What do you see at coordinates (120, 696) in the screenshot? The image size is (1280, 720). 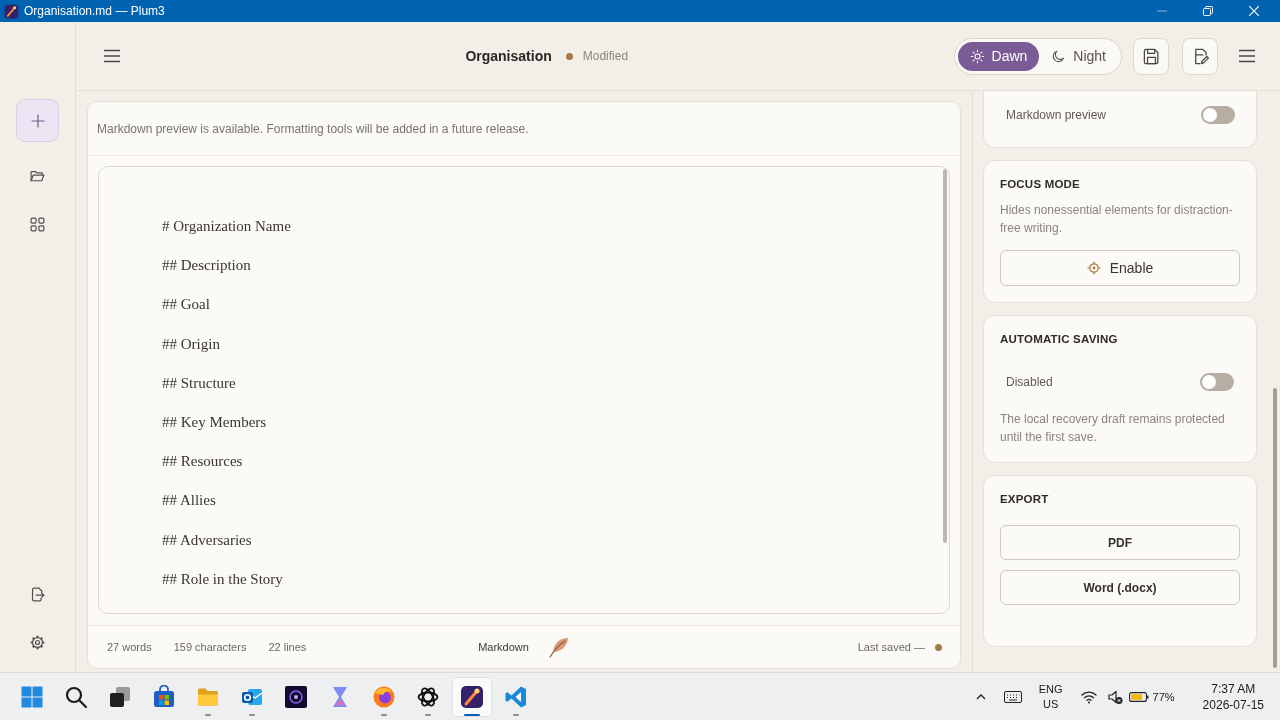 I see `stacked-squares-icon` at bounding box center [120, 696].